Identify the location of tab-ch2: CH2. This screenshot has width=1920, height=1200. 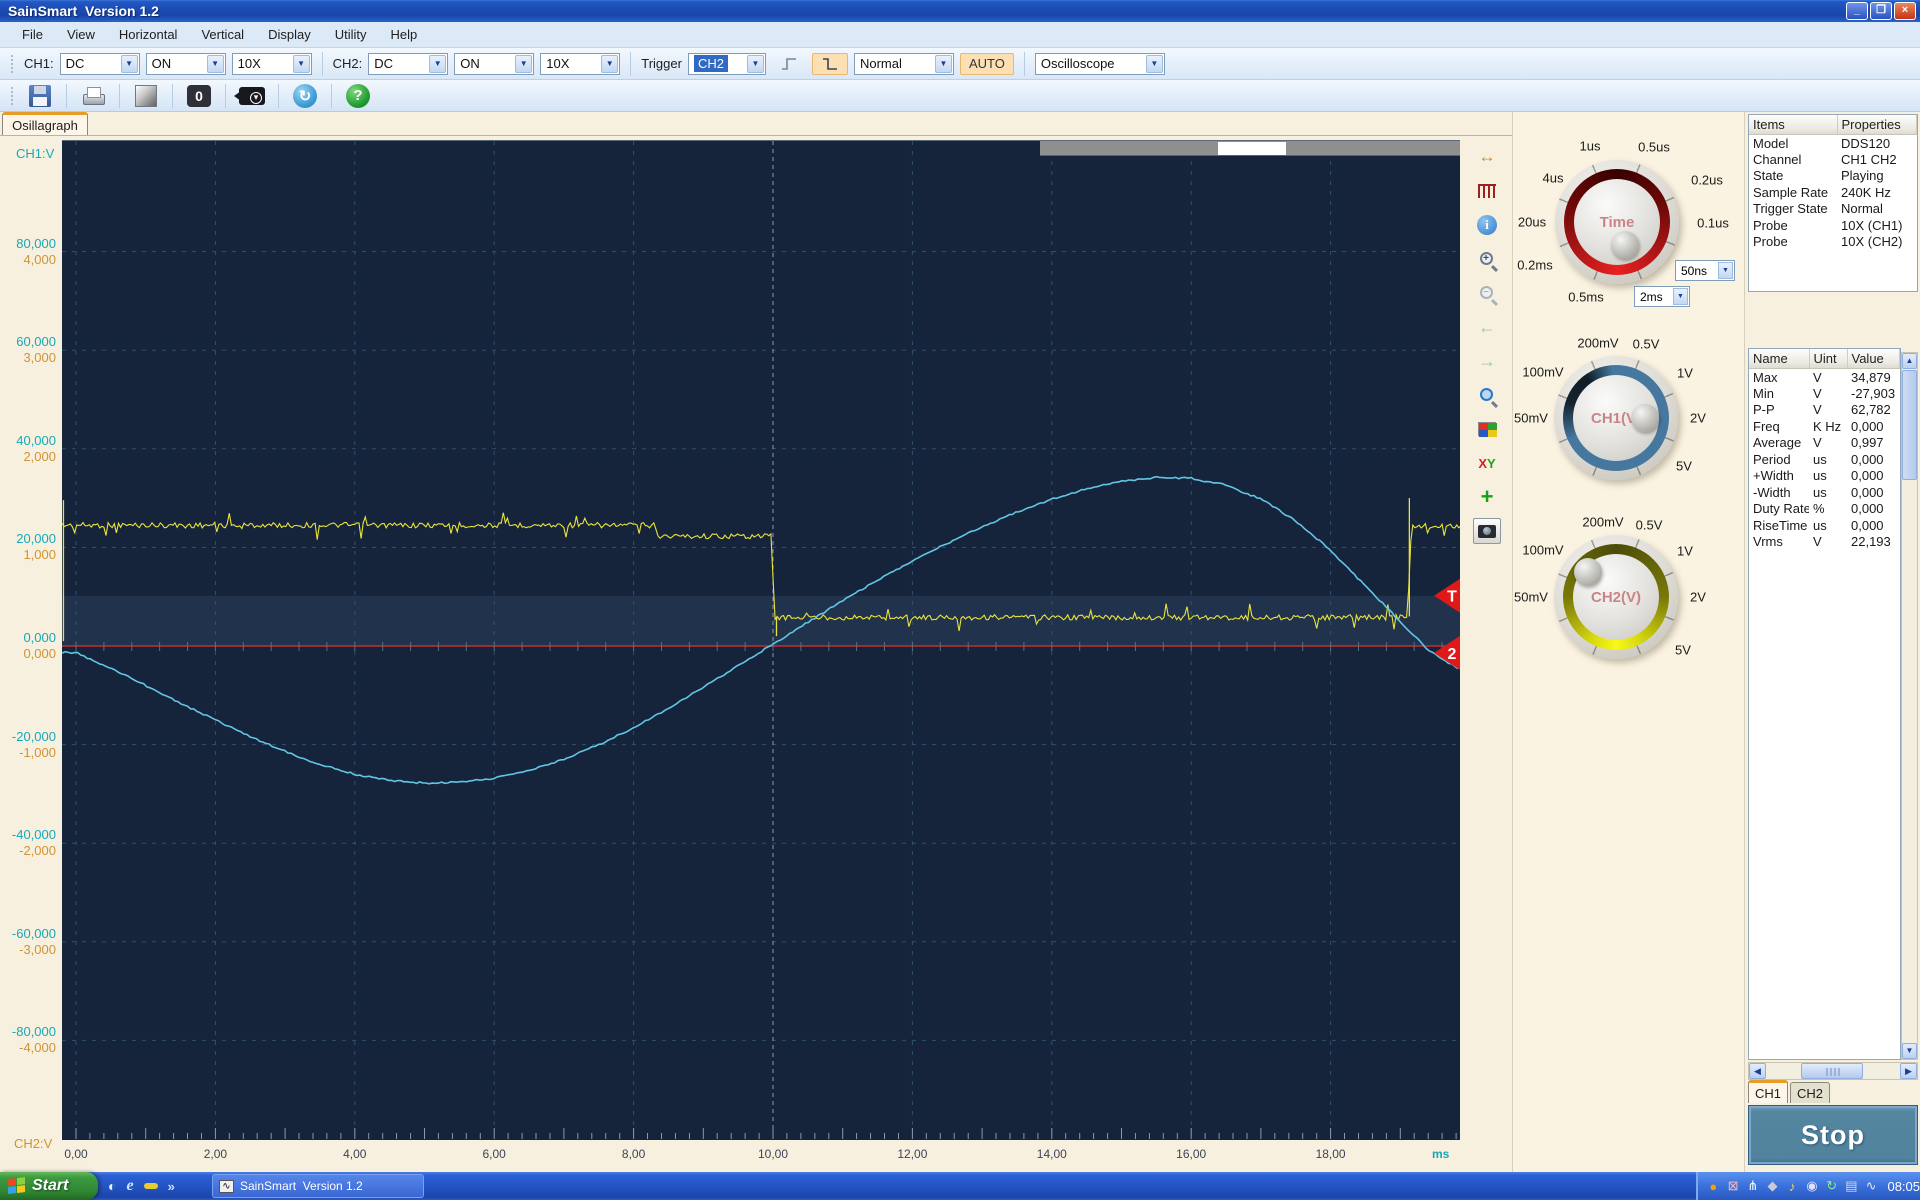
(1810, 1092).